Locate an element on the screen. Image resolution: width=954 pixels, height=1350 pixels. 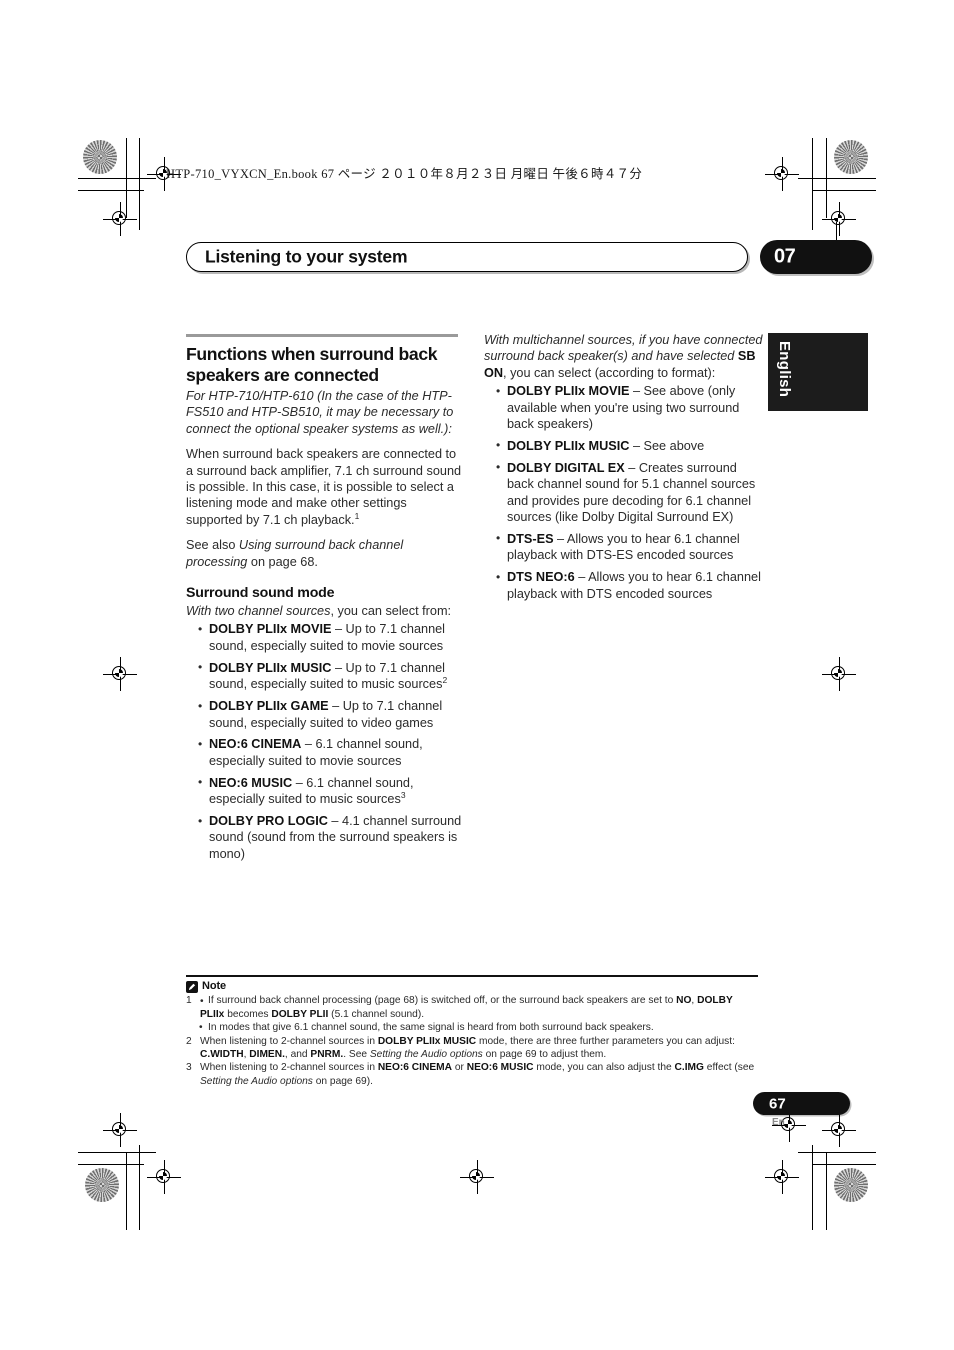
footnote-ref: 3 is located at coordinates (403, 794).